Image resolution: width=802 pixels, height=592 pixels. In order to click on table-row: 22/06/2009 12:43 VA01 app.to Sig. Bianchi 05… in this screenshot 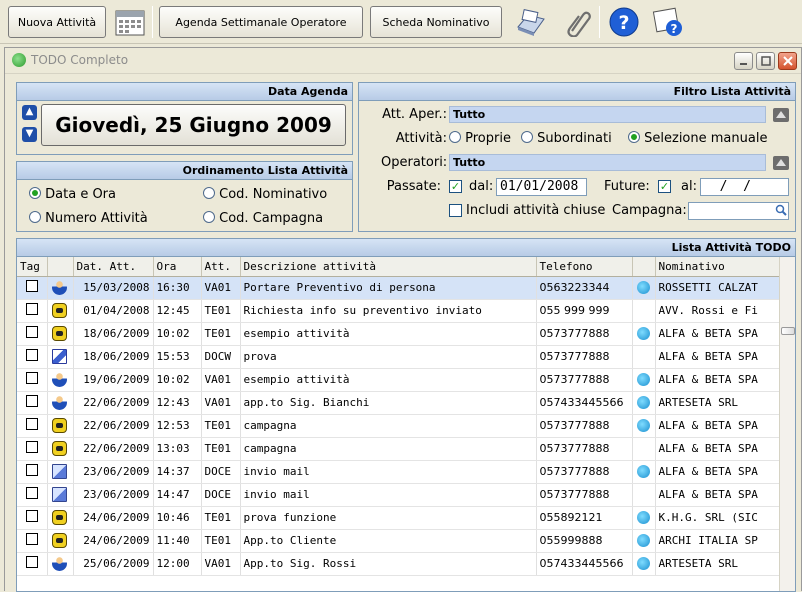, I will do `click(399, 403)`.